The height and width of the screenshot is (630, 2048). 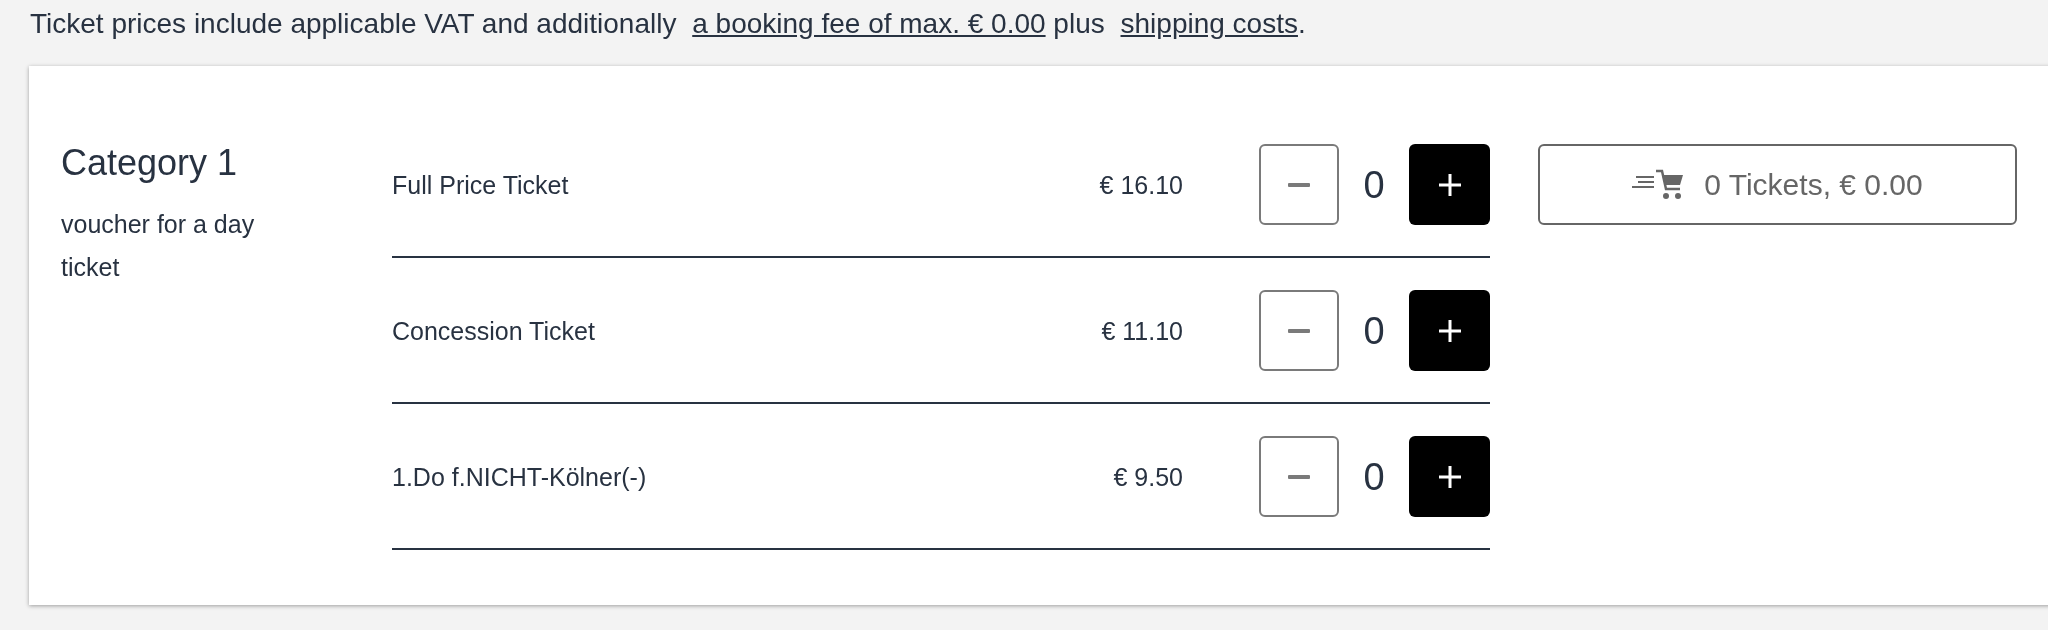 I want to click on booking-fee-link: a booking fee of max. € 0.00, so click(x=869, y=23).